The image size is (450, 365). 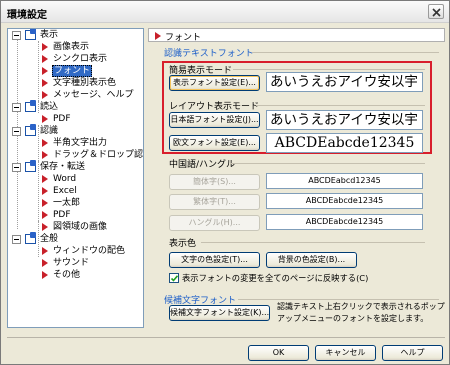 I want to click on tree-category-general: 全般, so click(x=75, y=238).